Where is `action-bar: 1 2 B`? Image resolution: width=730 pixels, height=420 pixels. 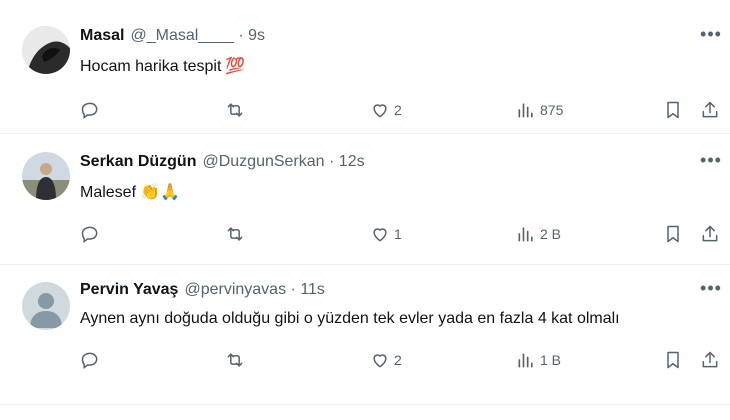
action-bar: 1 2 B is located at coordinates (402, 234).